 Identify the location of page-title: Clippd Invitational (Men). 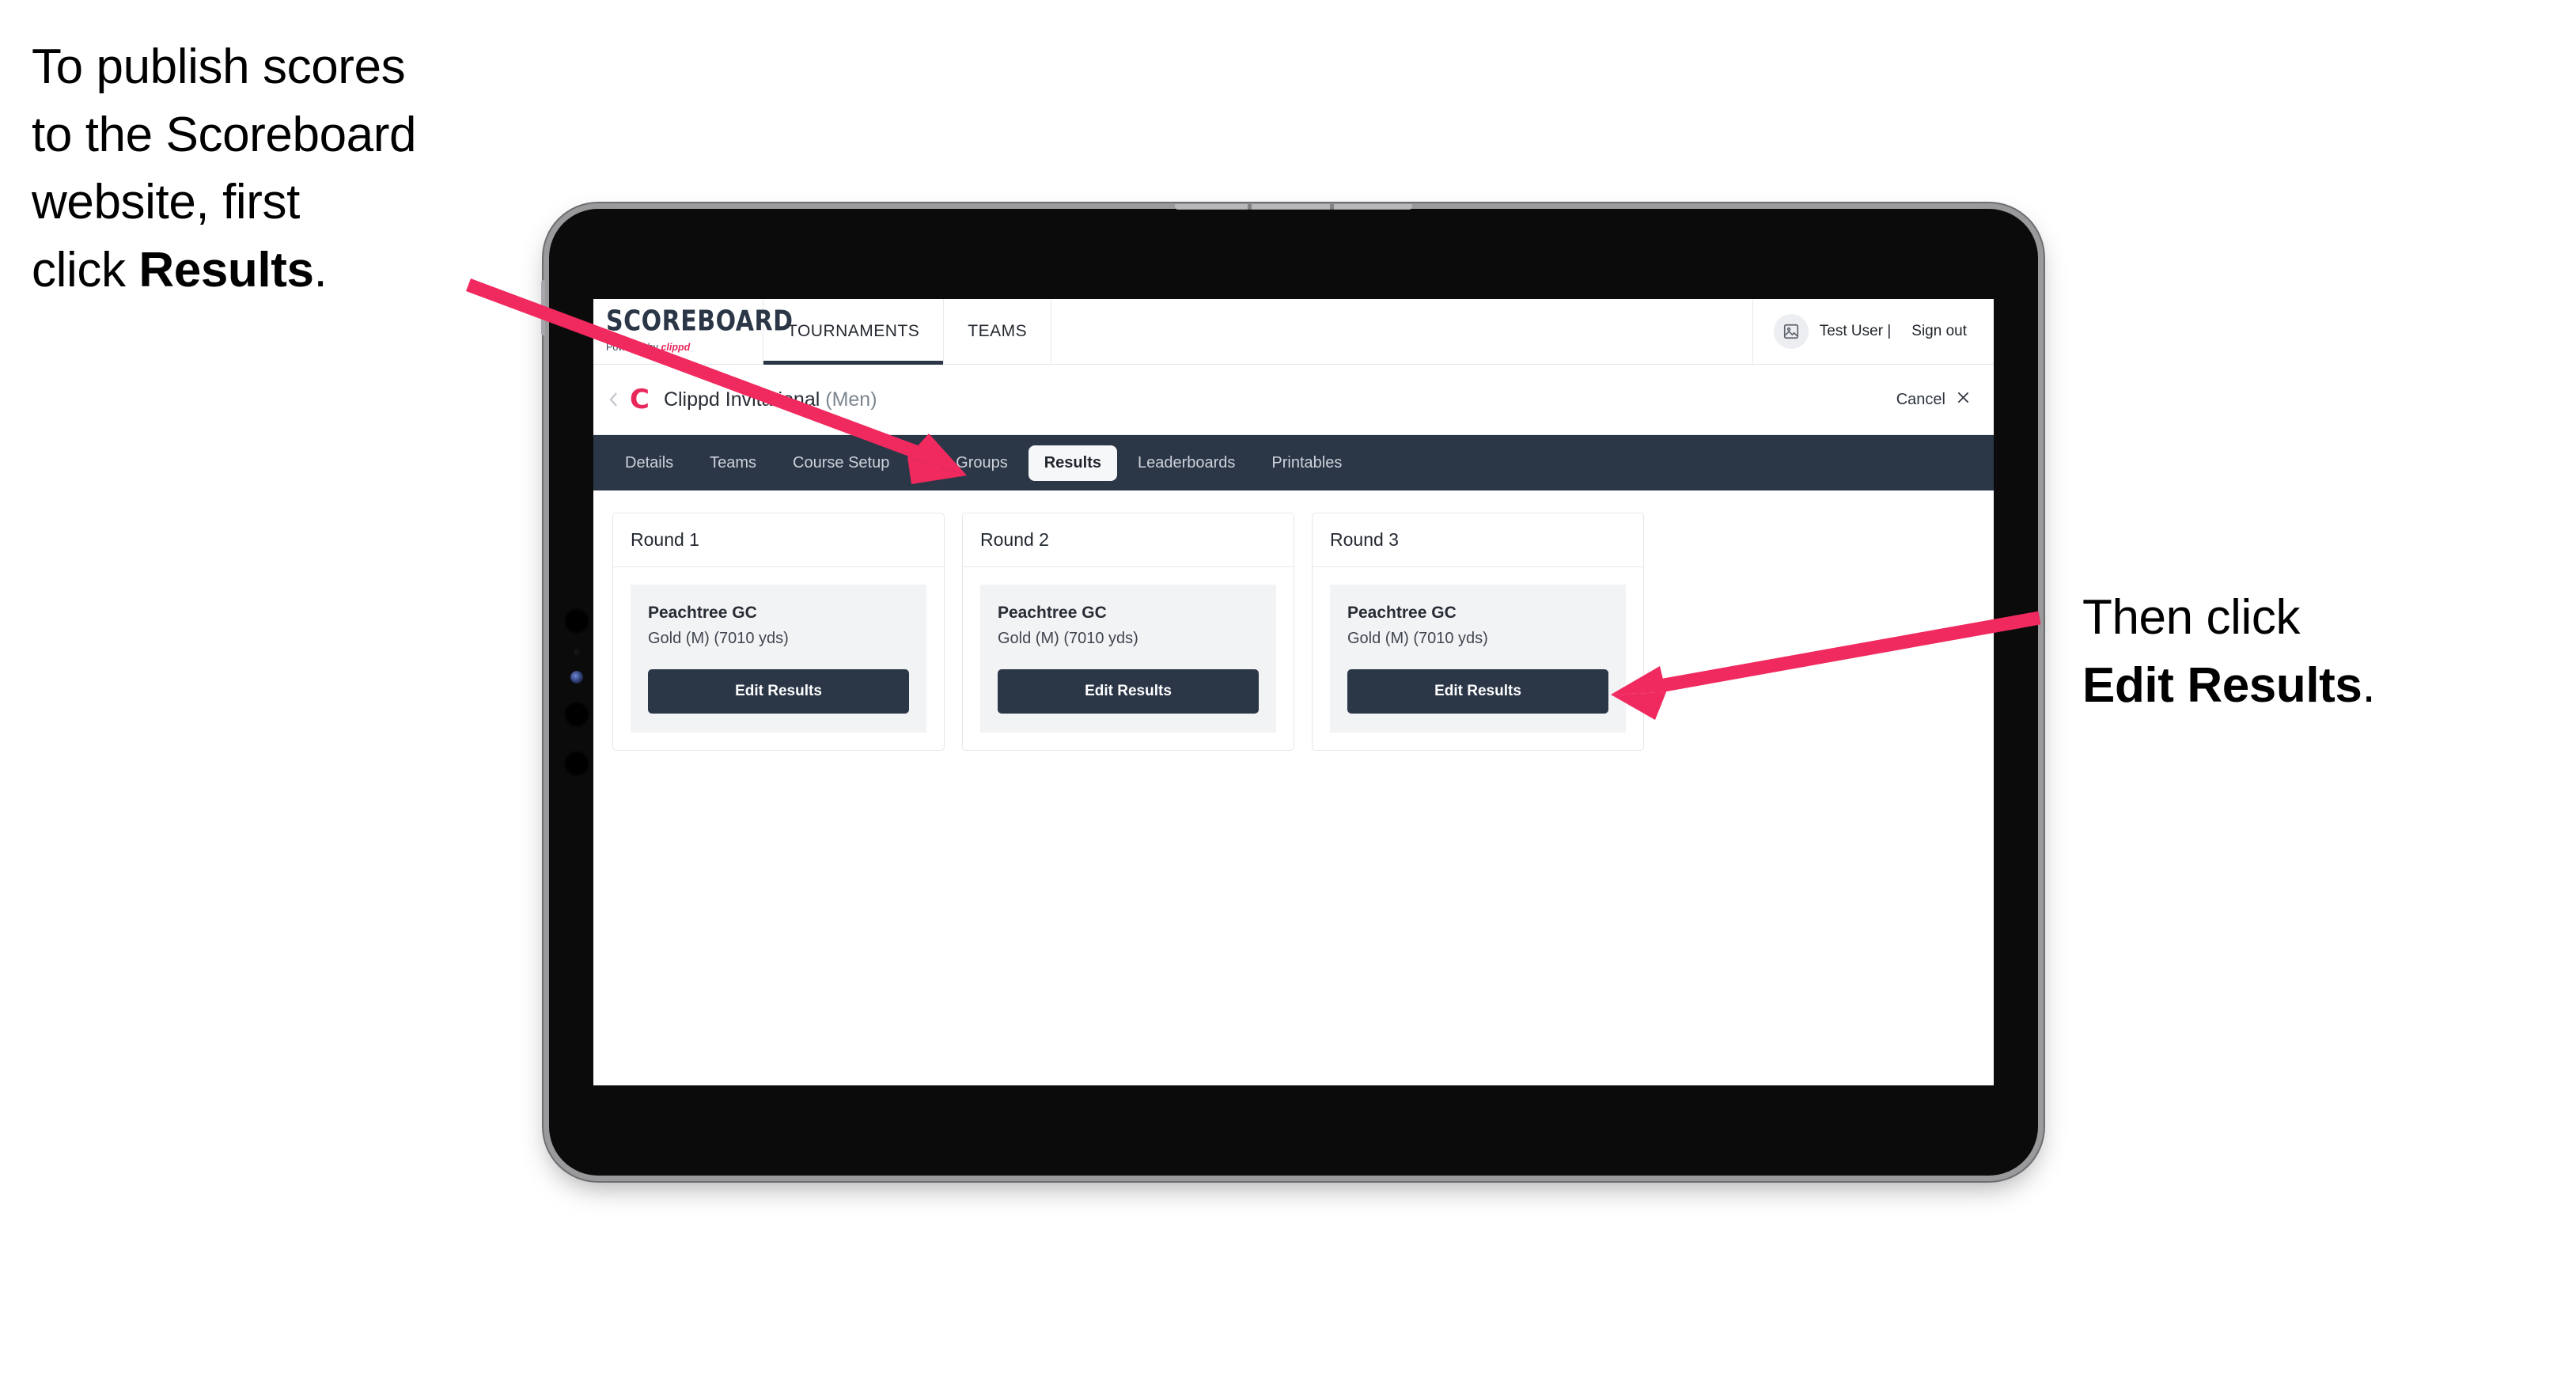
(770, 399).